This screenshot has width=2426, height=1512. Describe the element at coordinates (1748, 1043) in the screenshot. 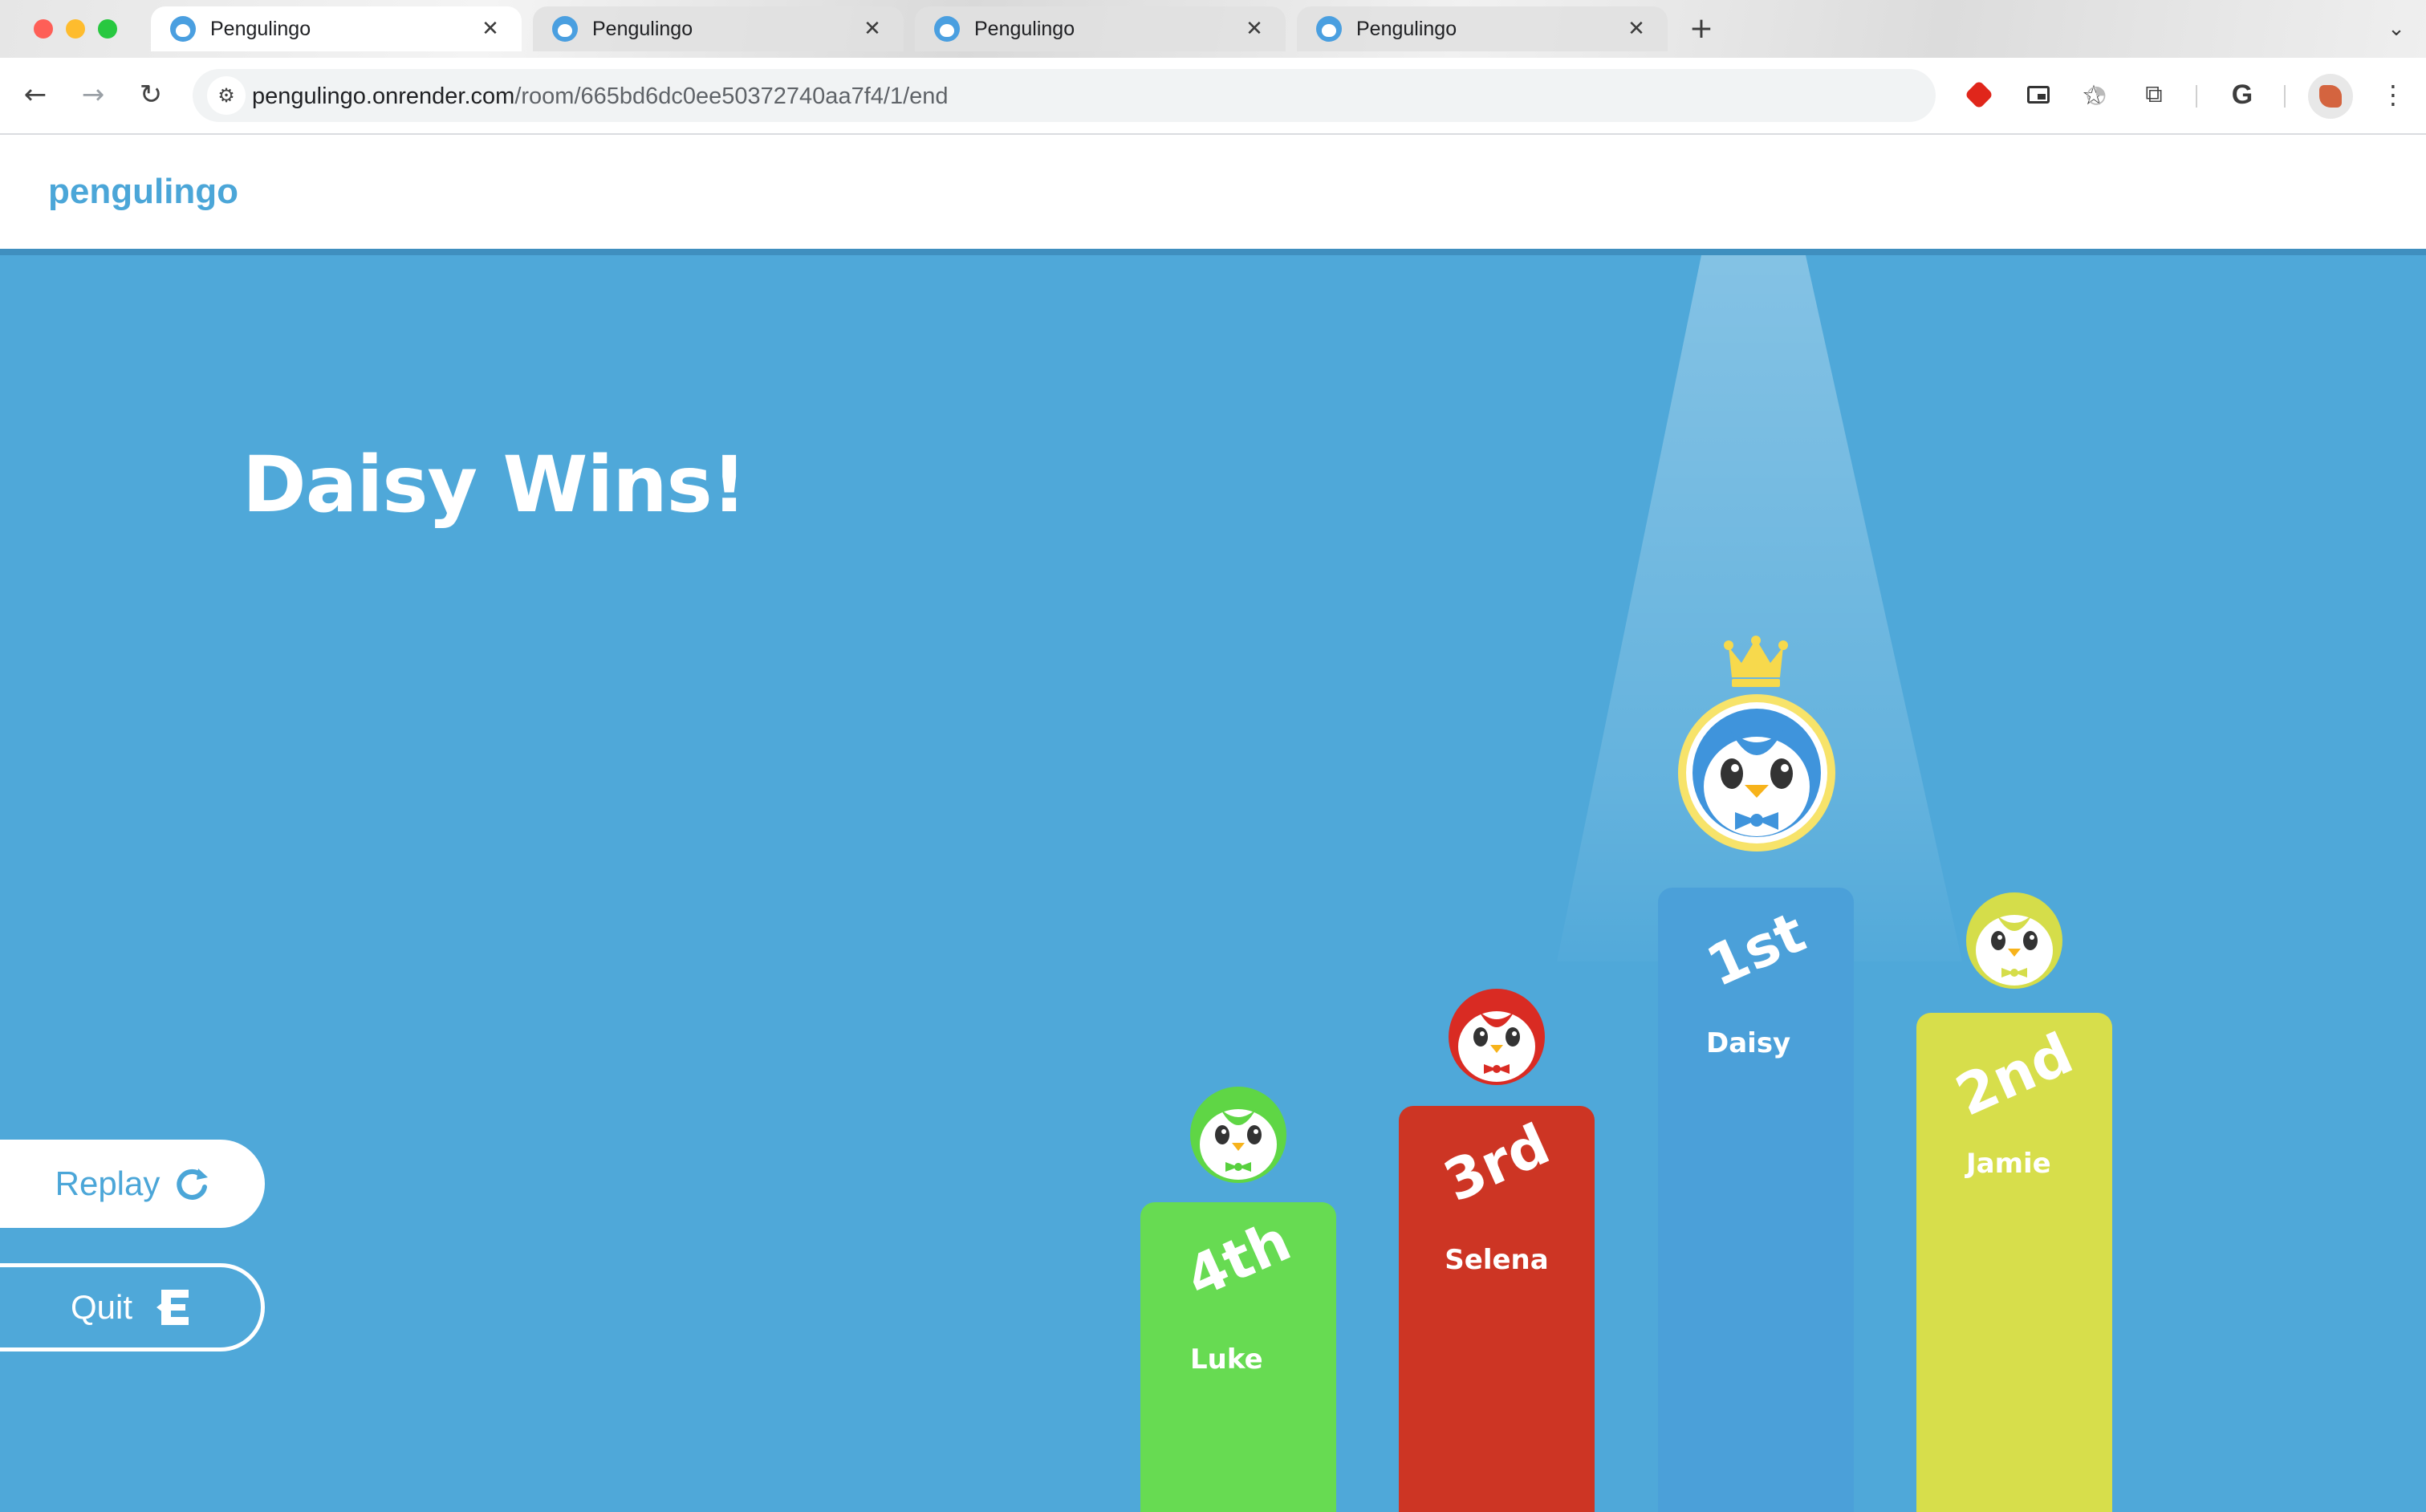

I see `player-name: Daisy` at that location.